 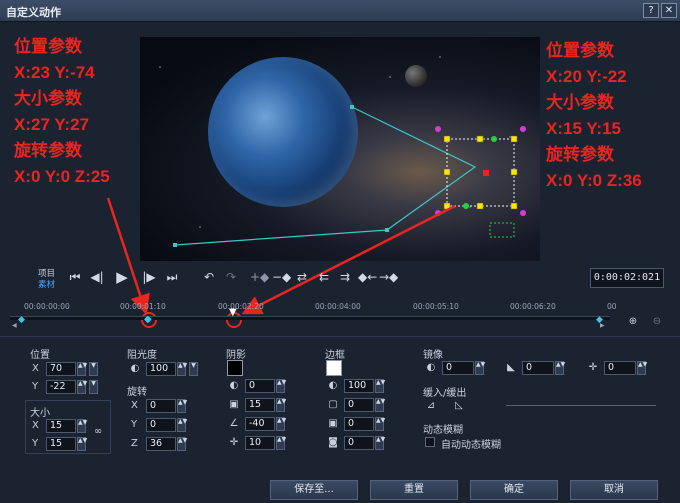 I want to click on border-width-input: 0, so click(x=359, y=405).